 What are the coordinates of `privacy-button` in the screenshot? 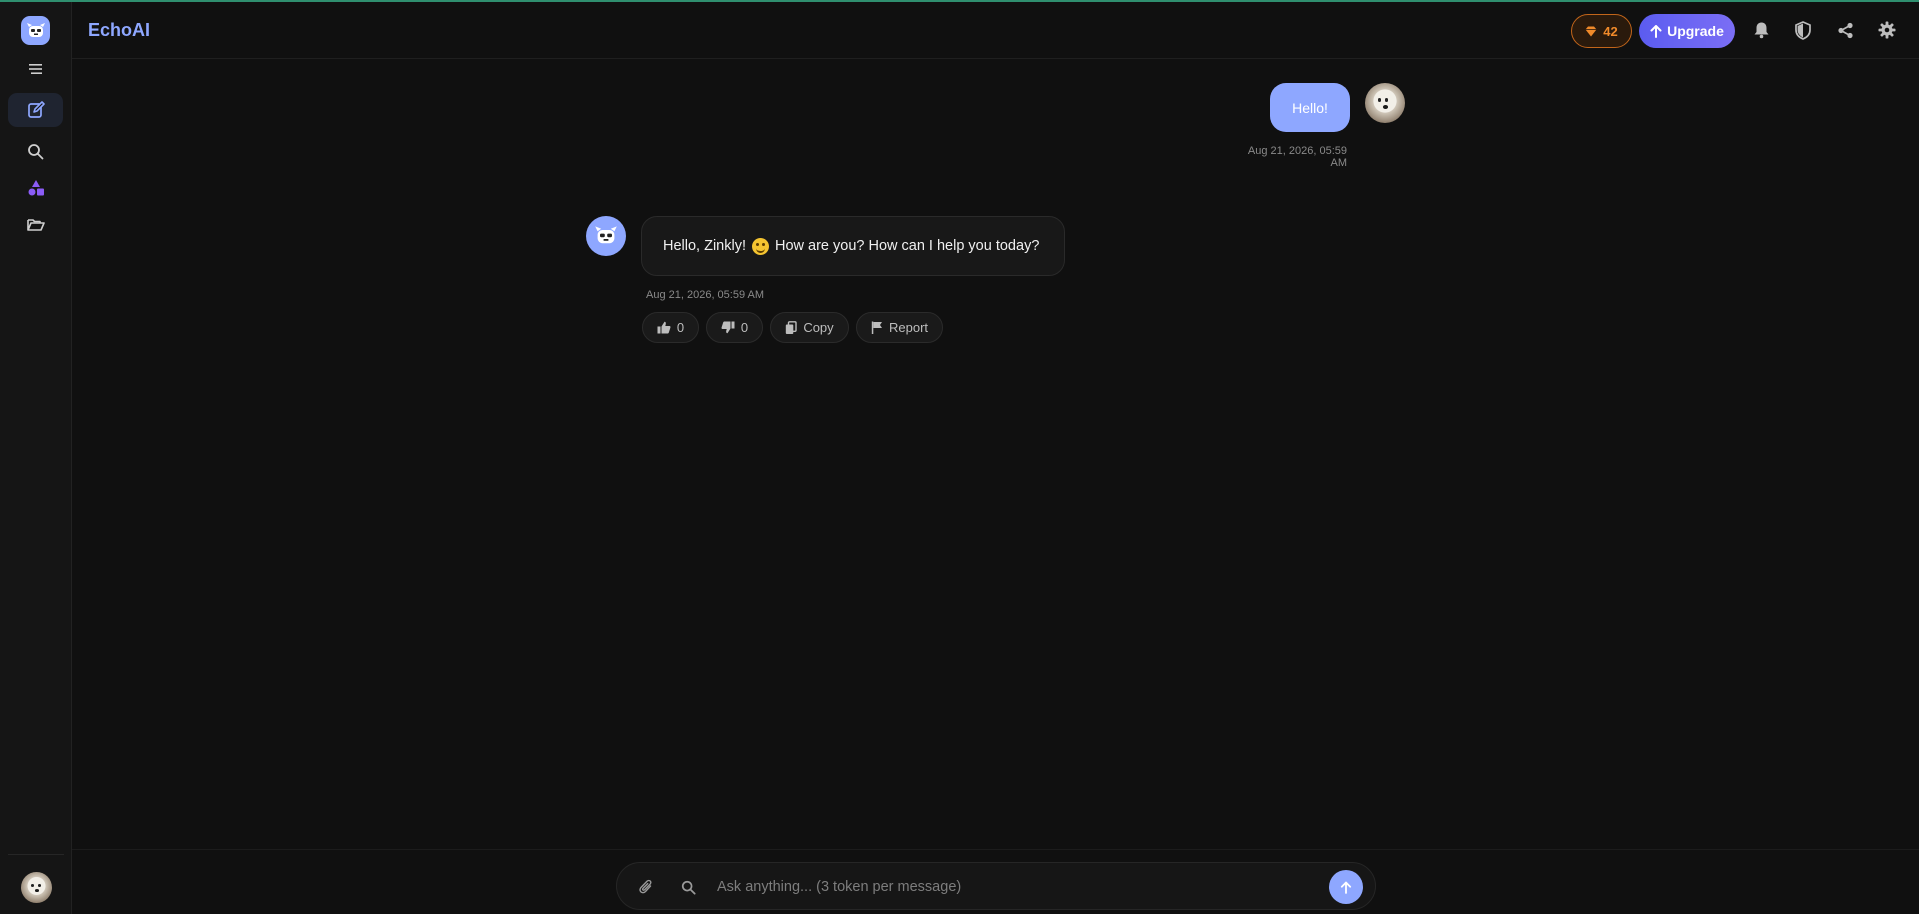 It's located at (1803, 30).